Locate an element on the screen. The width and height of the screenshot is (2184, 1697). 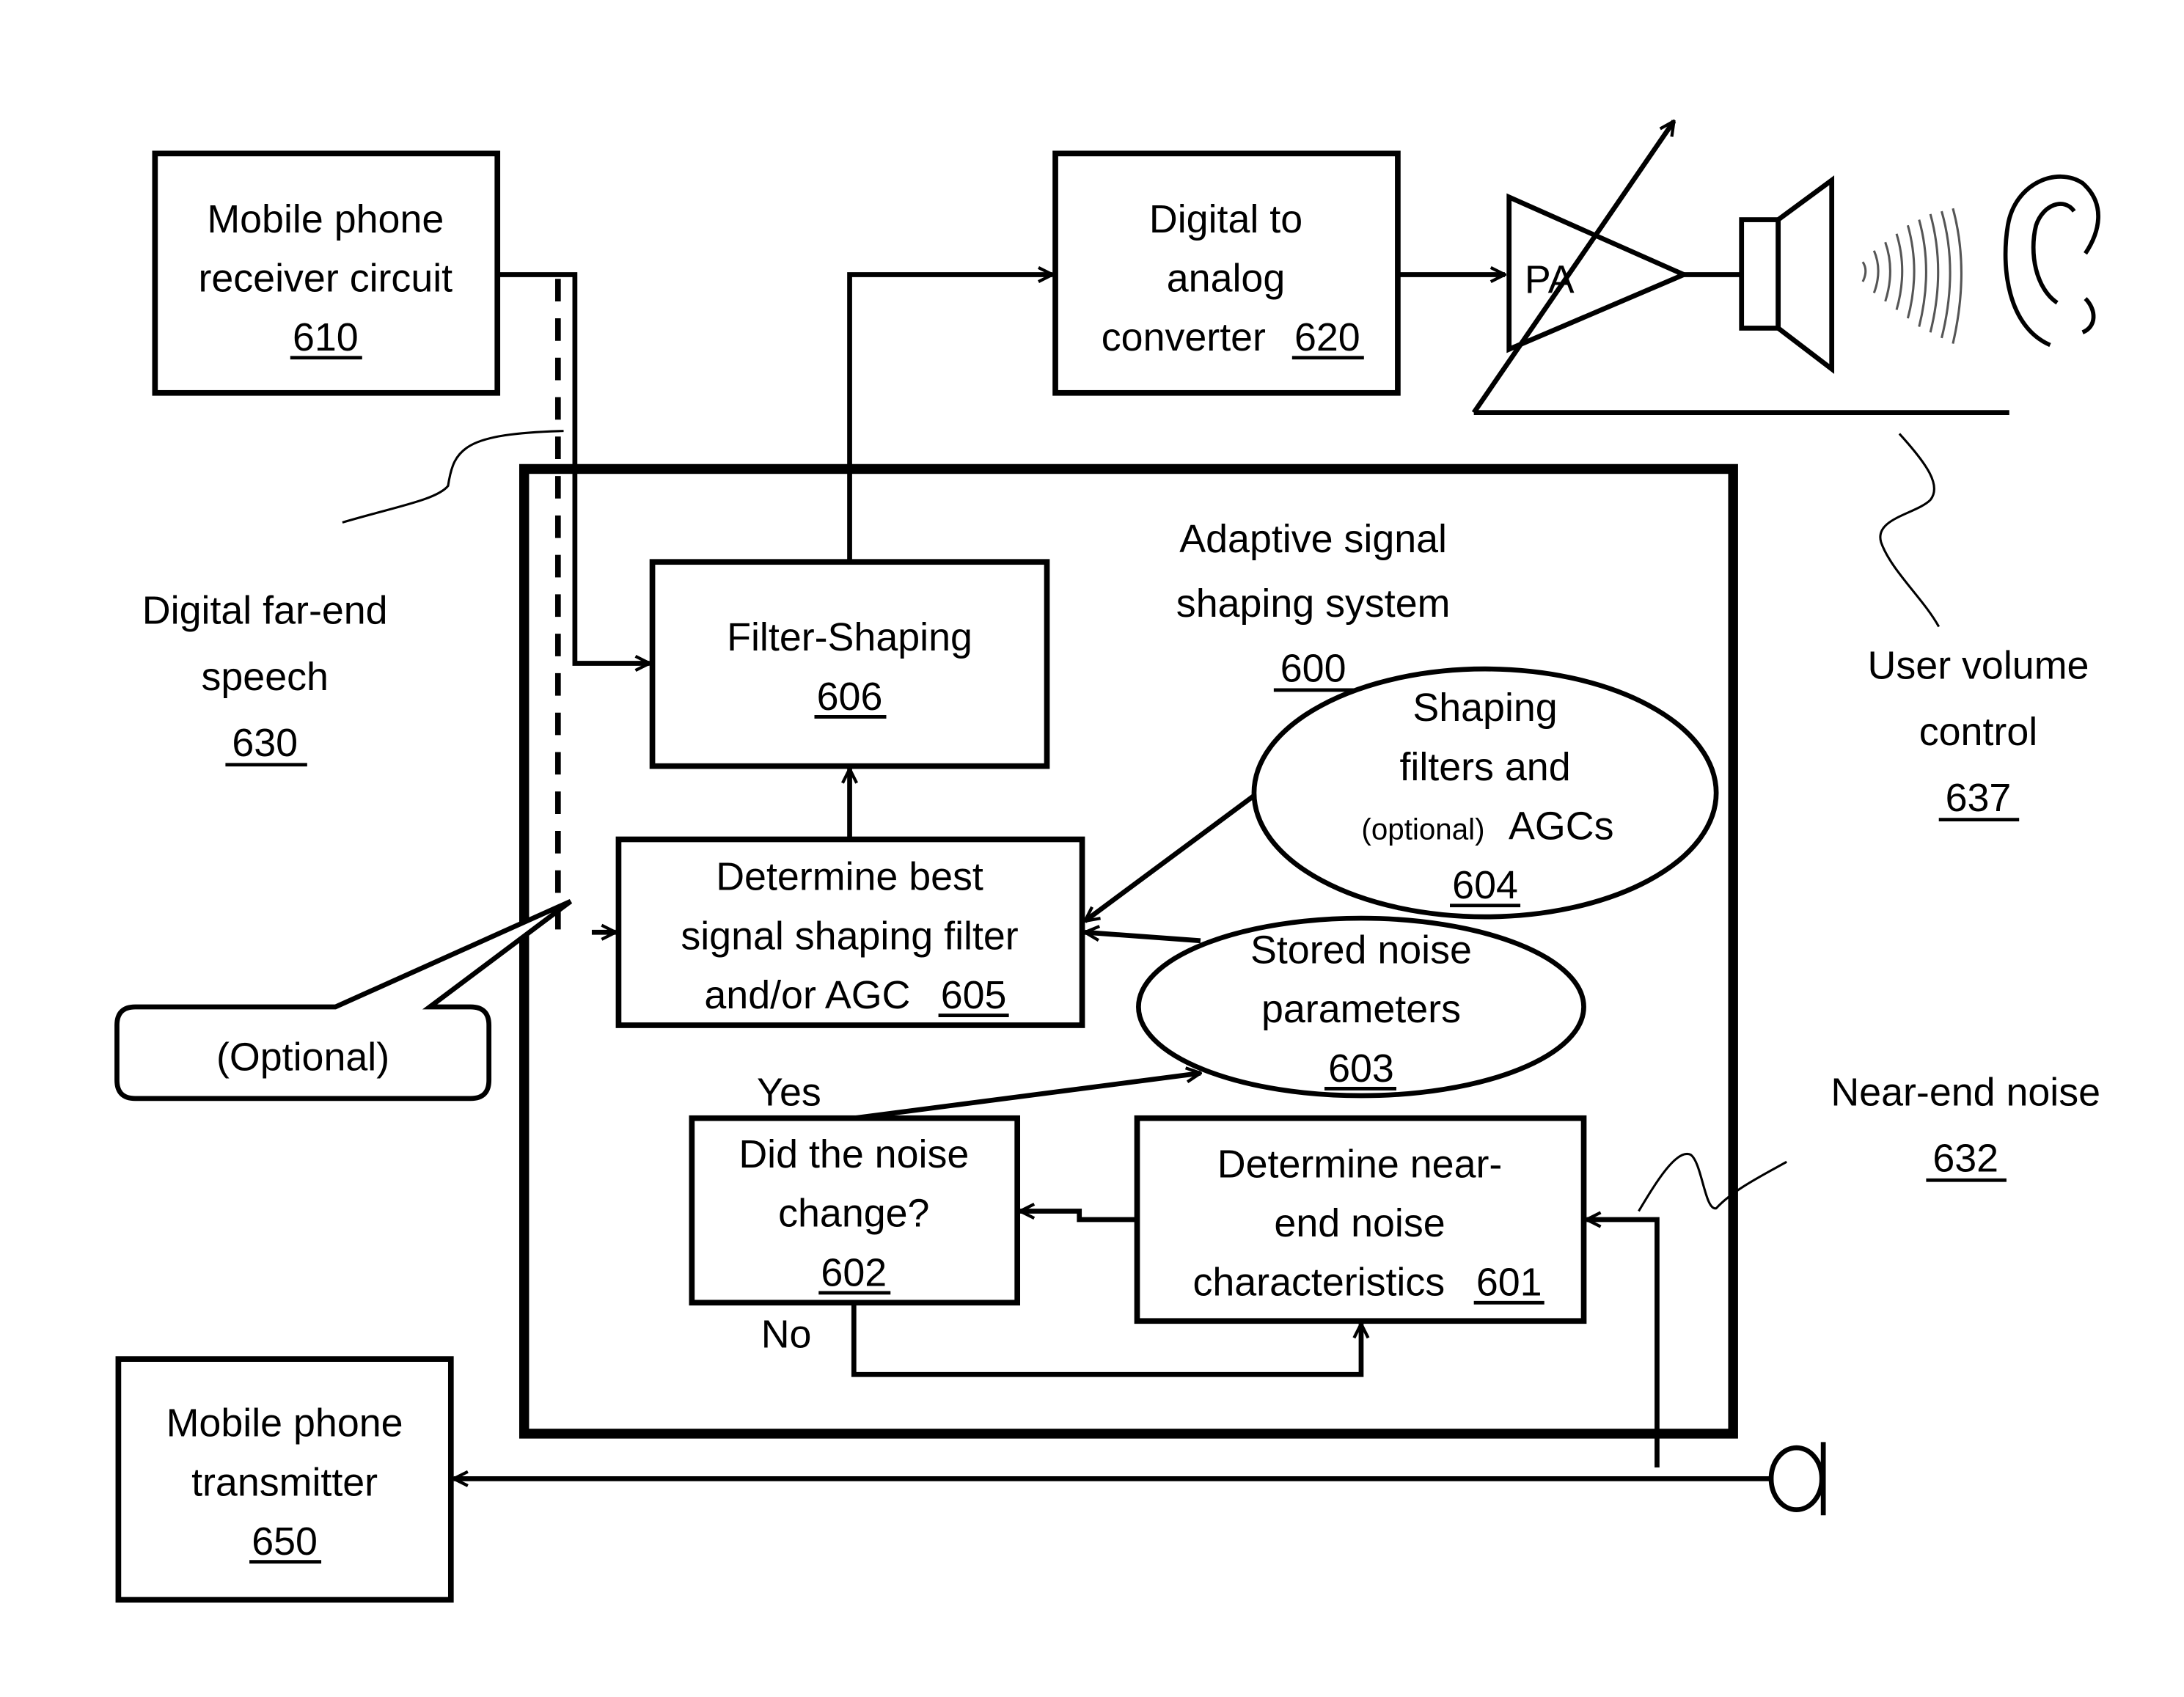
far-end-speech-callout: Digital far-end speech 630 is located at coordinates (353, 598).